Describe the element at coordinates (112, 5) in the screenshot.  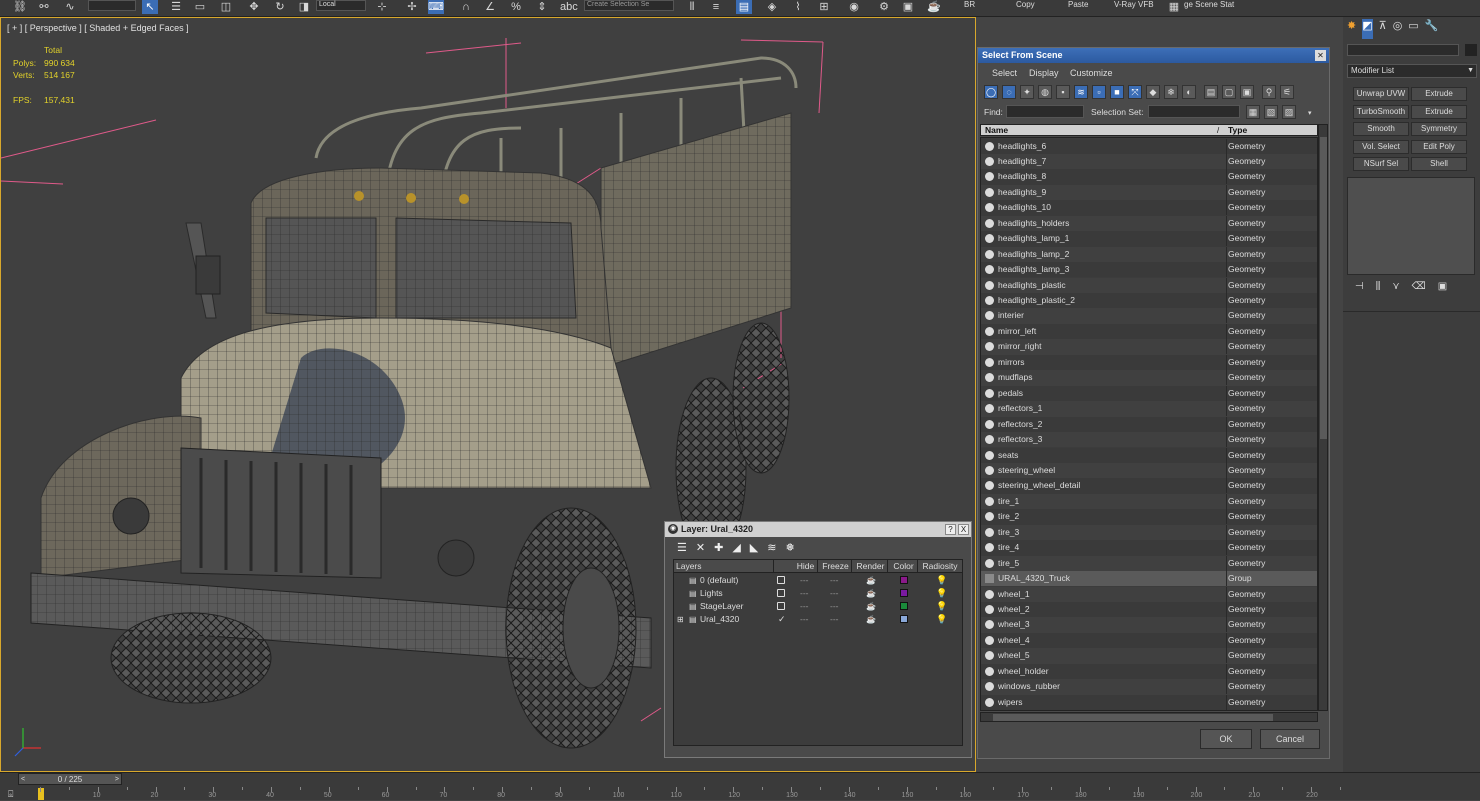
I see `selection-filter-dropdown` at that location.